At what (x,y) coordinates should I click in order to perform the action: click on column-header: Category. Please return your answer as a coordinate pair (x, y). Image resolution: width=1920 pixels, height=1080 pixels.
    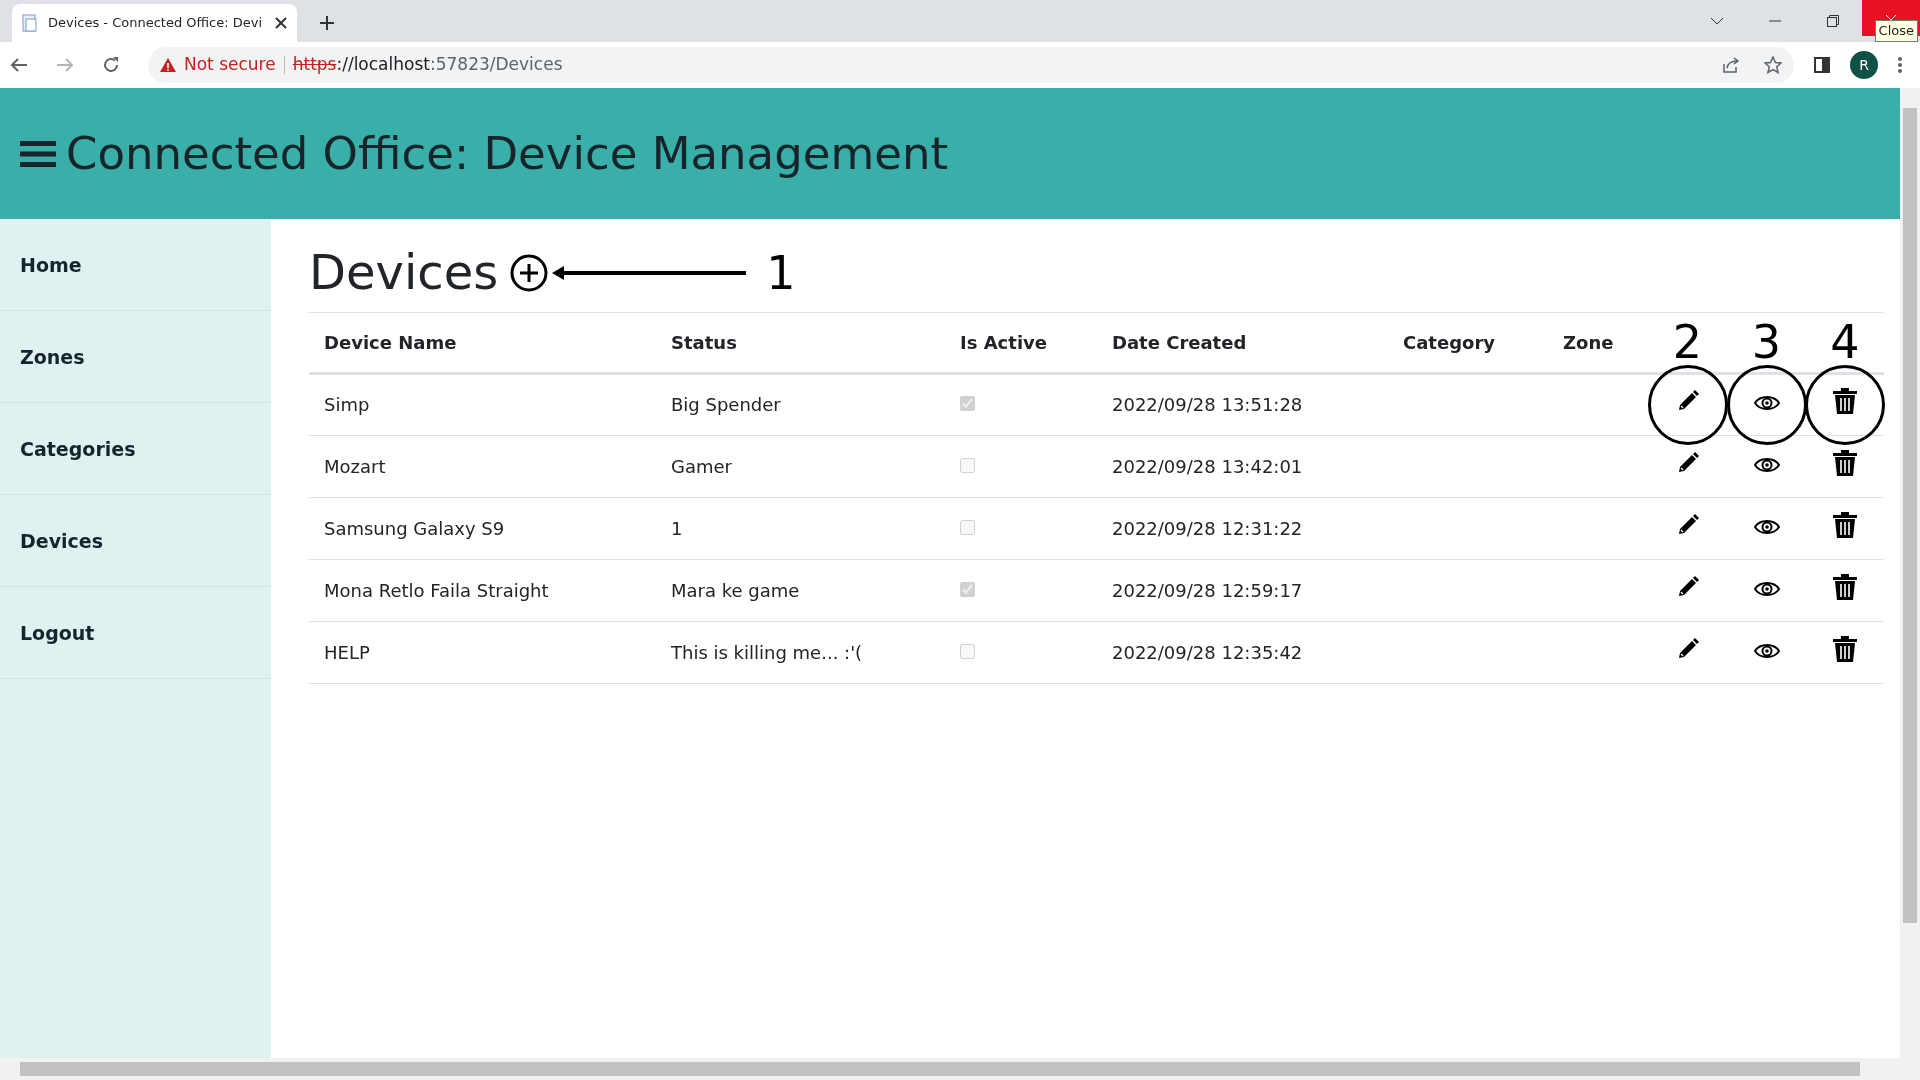
    Looking at the image, I should click on (1449, 342).